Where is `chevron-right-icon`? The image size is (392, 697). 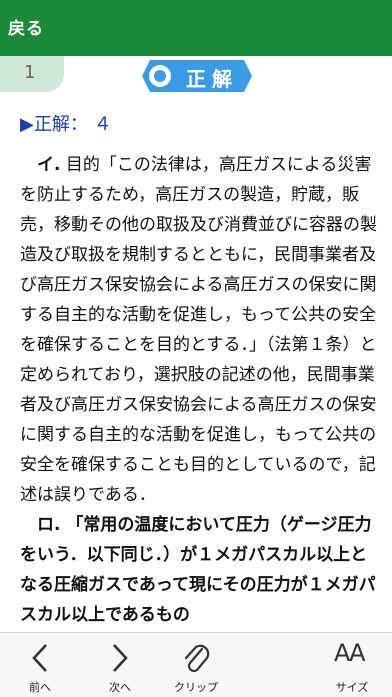
chevron-right-icon is located at coordinates (120, 658).